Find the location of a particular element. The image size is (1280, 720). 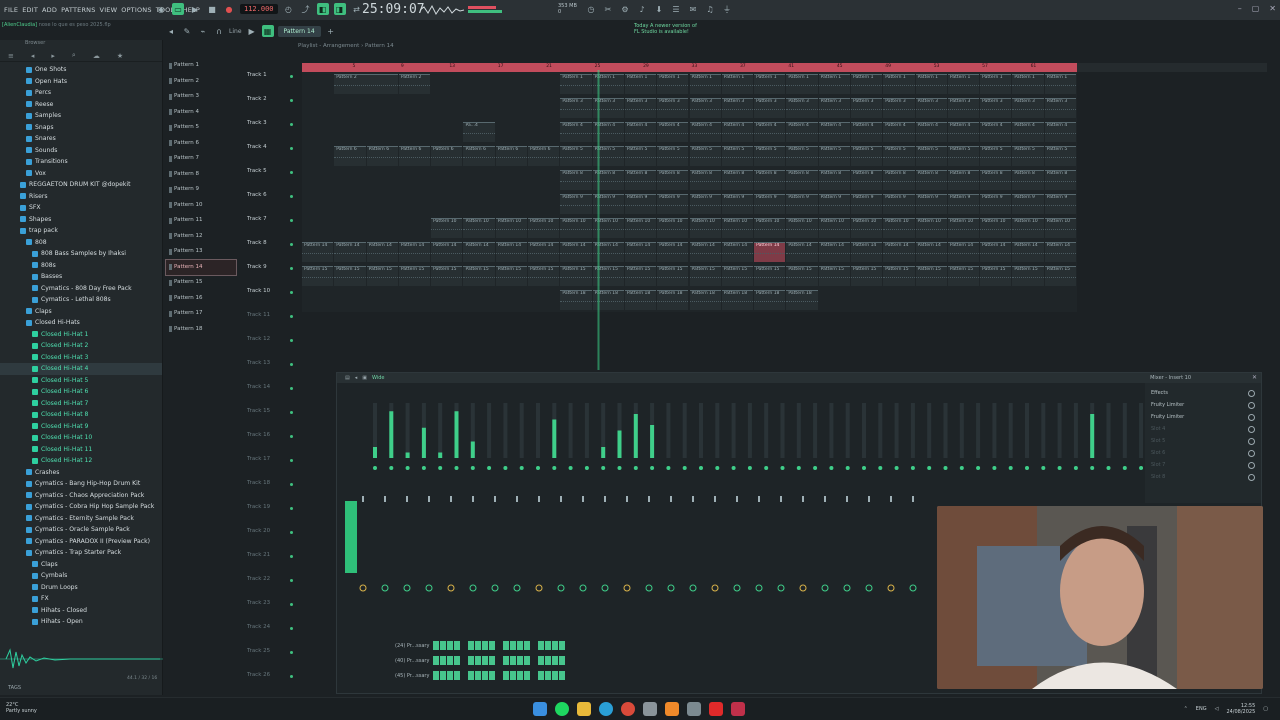

mixer-menu-icon: ▤ is located at coordinates (347, 378).